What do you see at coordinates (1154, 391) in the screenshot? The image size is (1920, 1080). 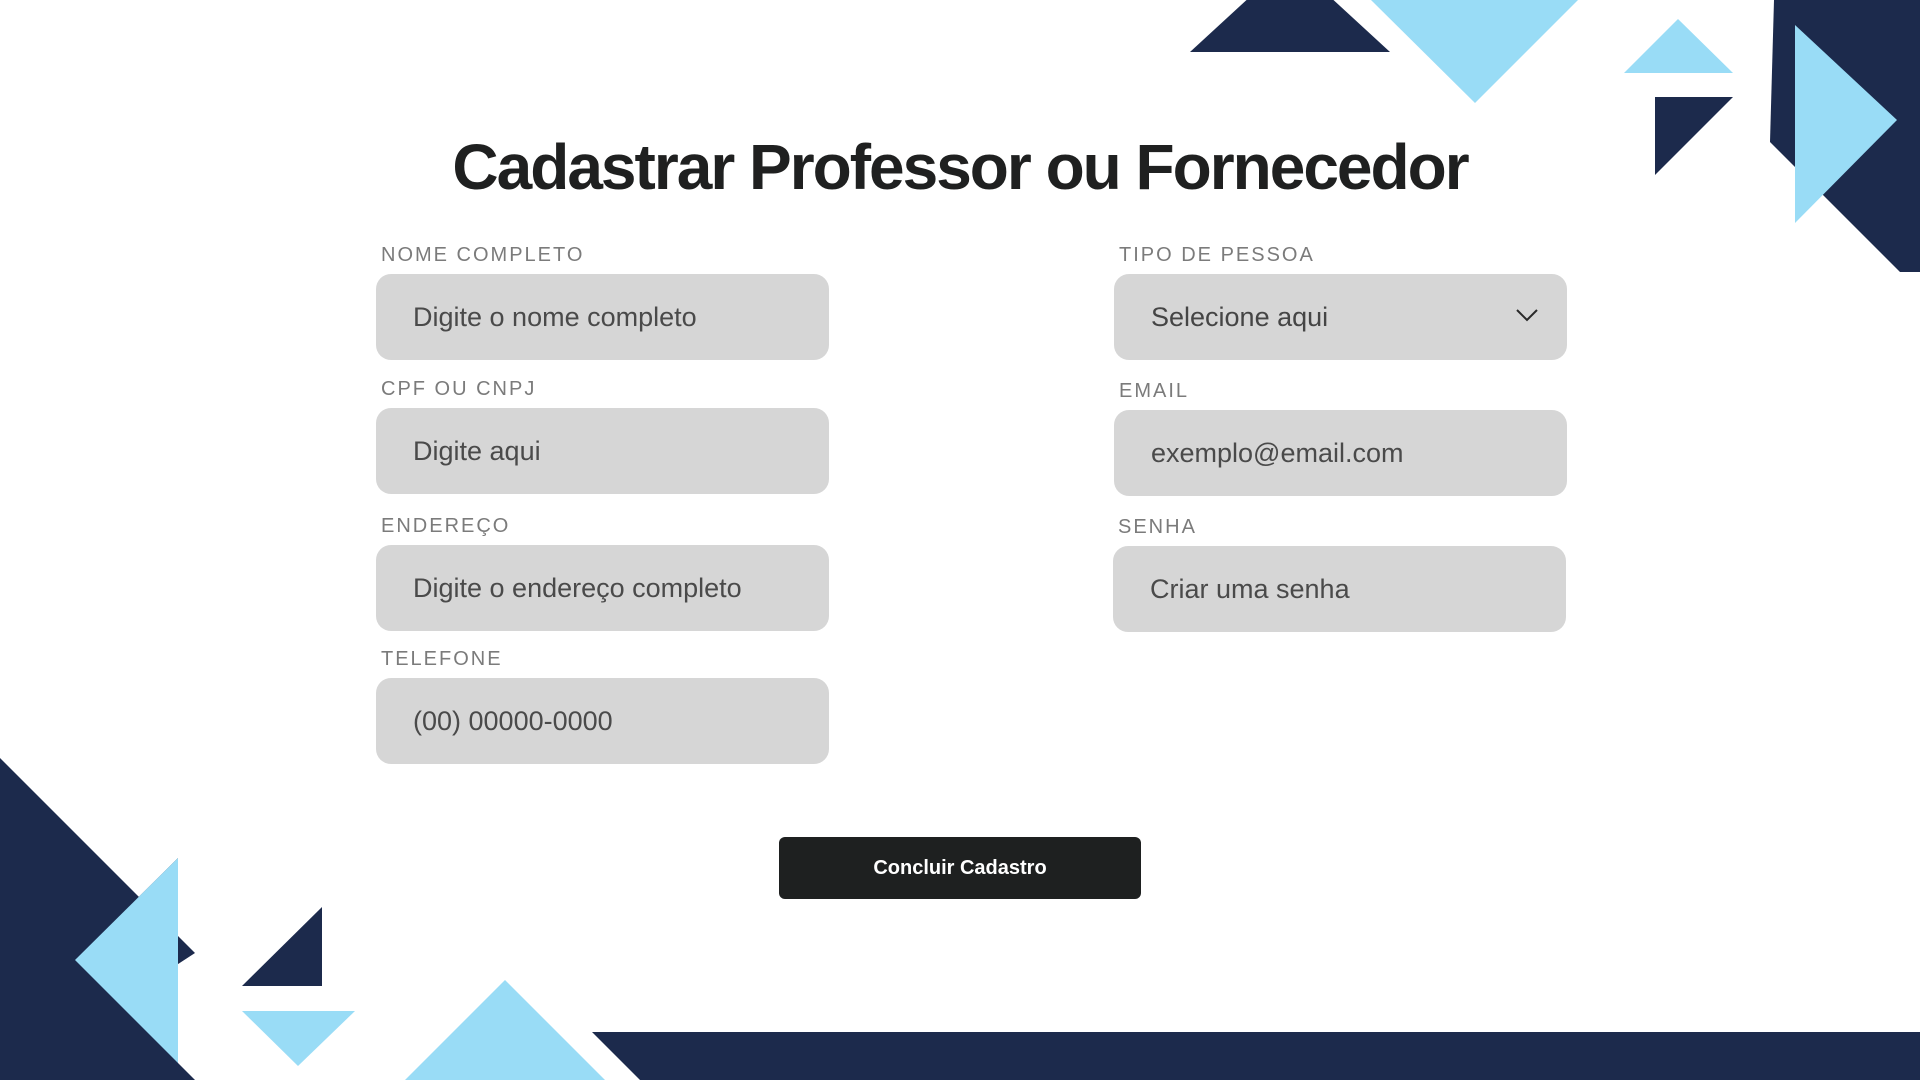 I see `email-label: EMAIL` at bounding box center [1154, 391].